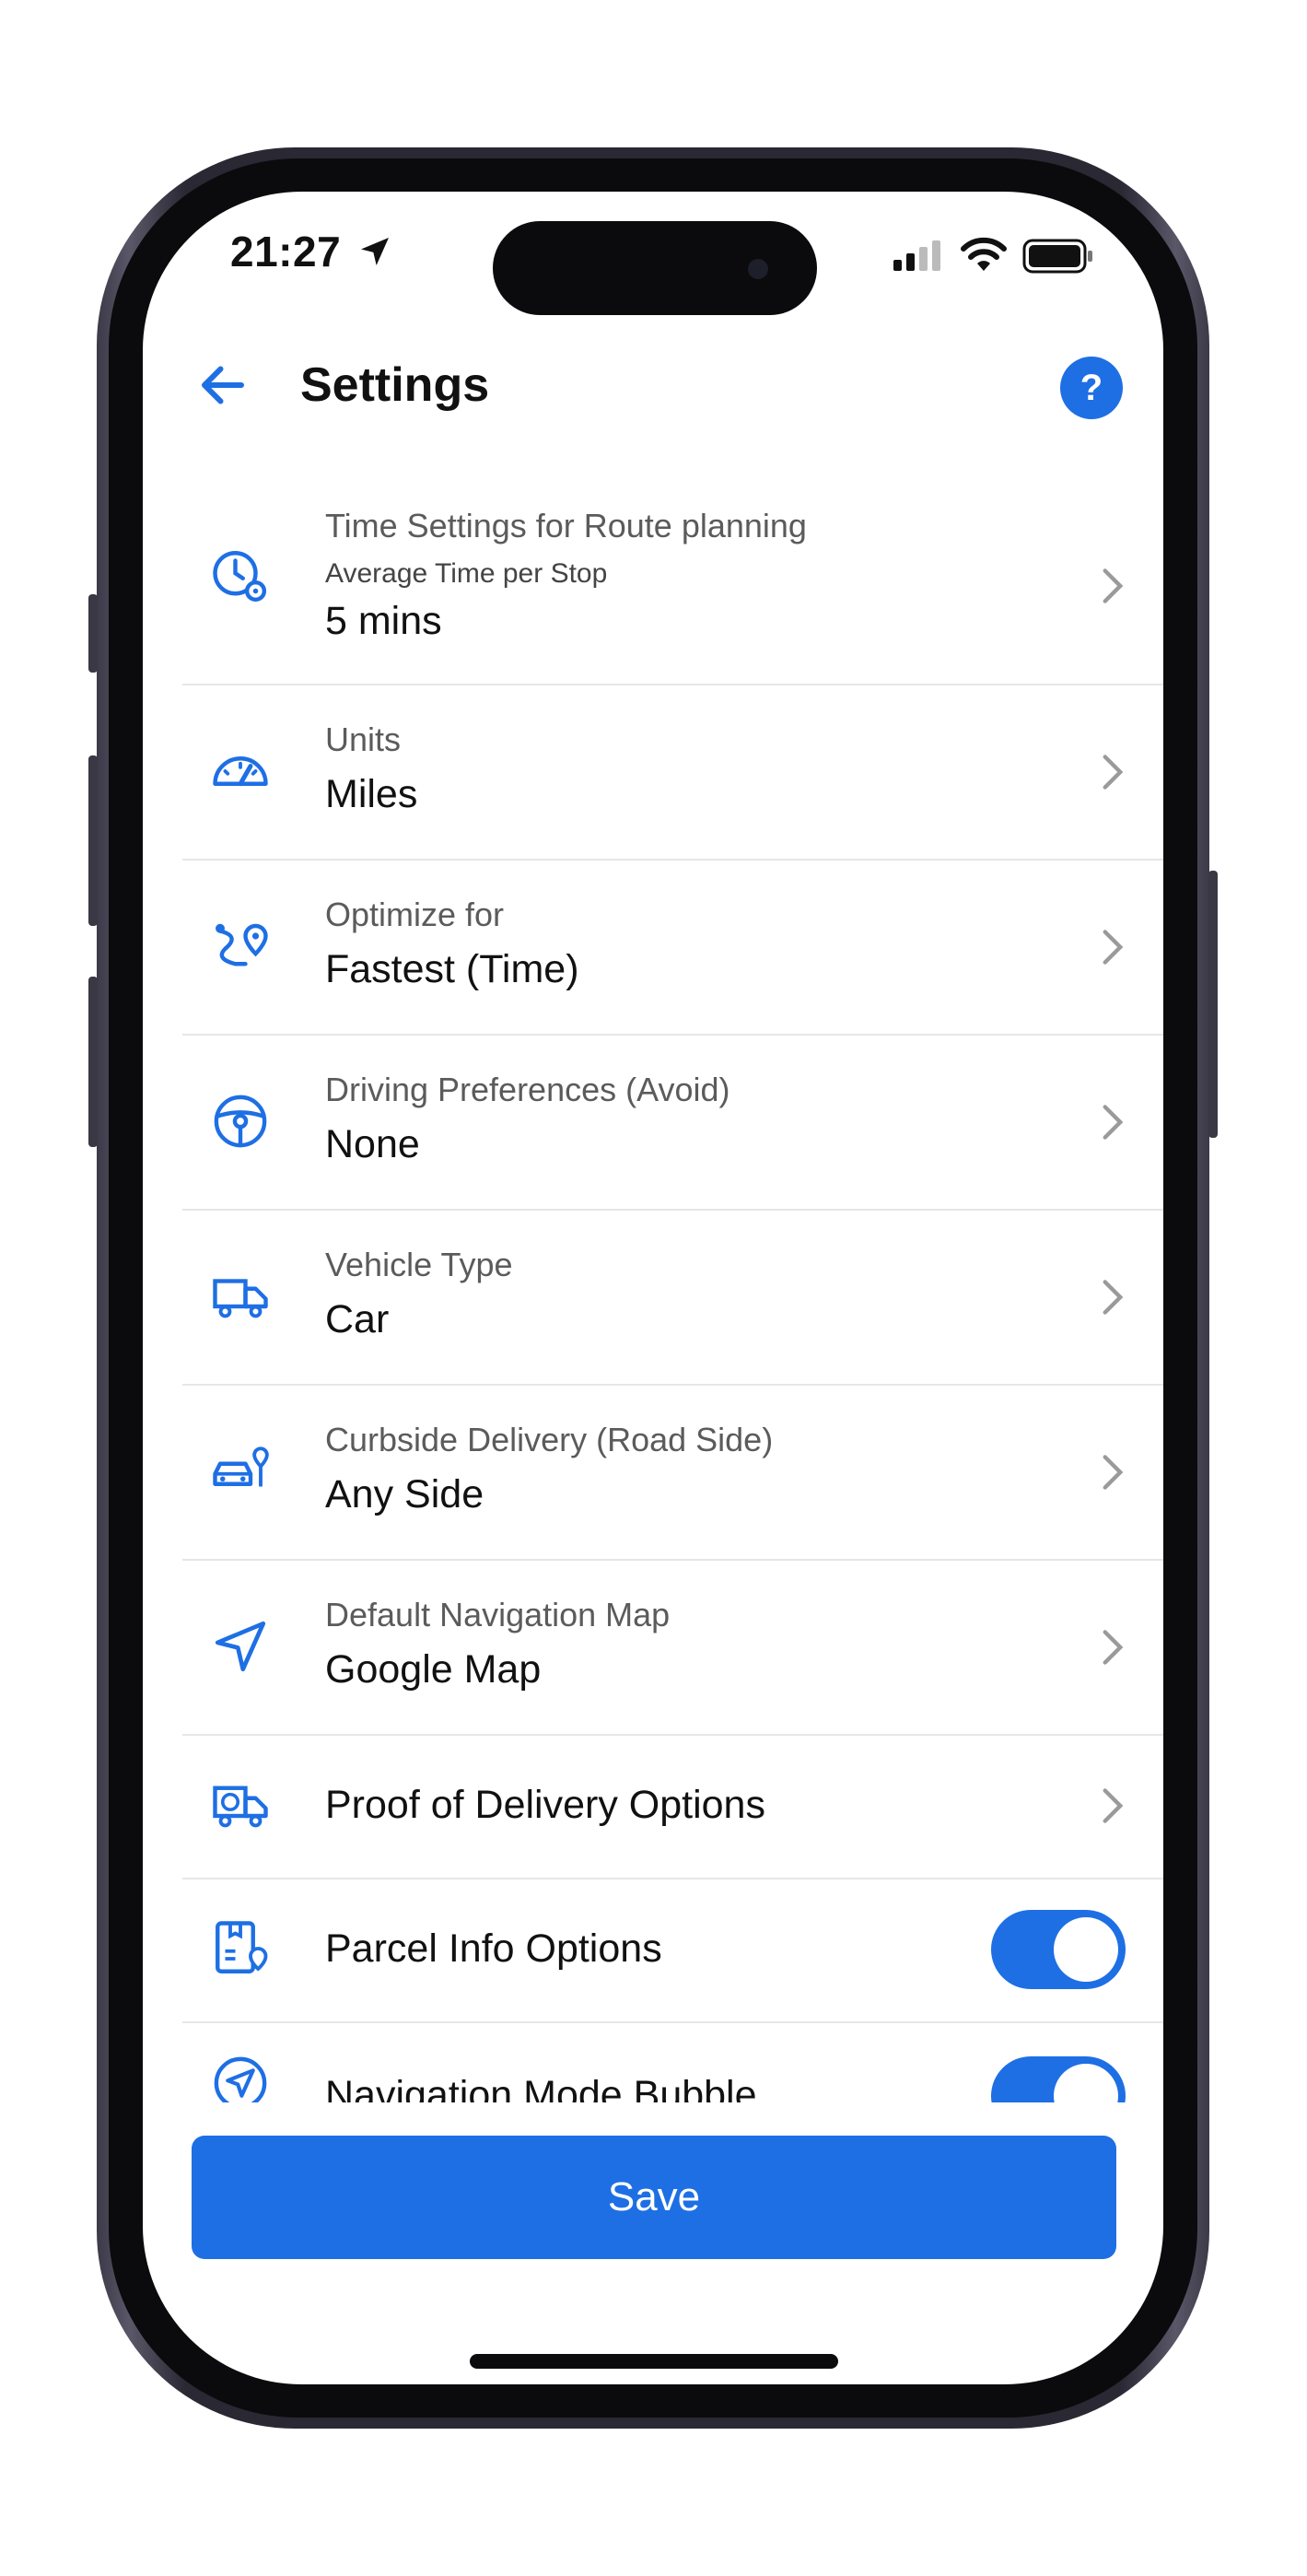 The image size is (1307, 2576). Describe the element at coordinates (240, 1298) in the screenshot. I see `truck-icon` at that location.